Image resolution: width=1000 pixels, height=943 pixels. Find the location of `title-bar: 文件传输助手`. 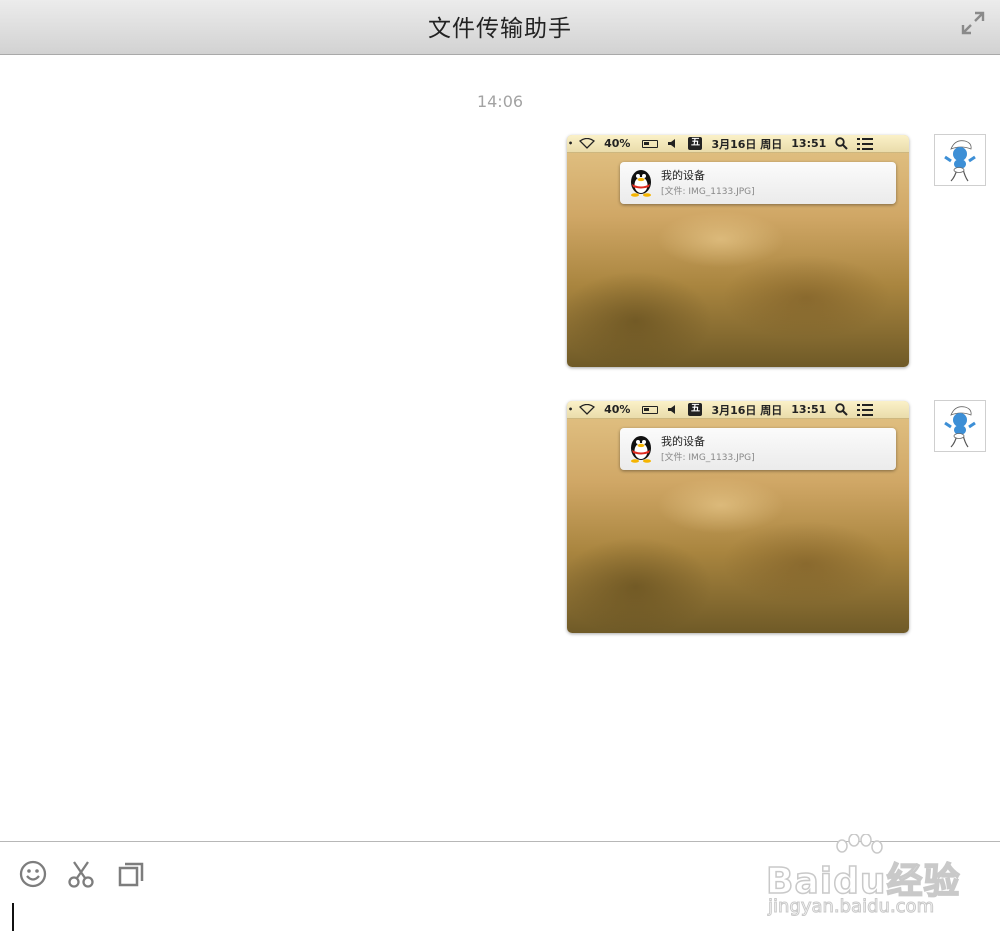

title-bar: 文件传输助手 is located at coordinates (500, 27).